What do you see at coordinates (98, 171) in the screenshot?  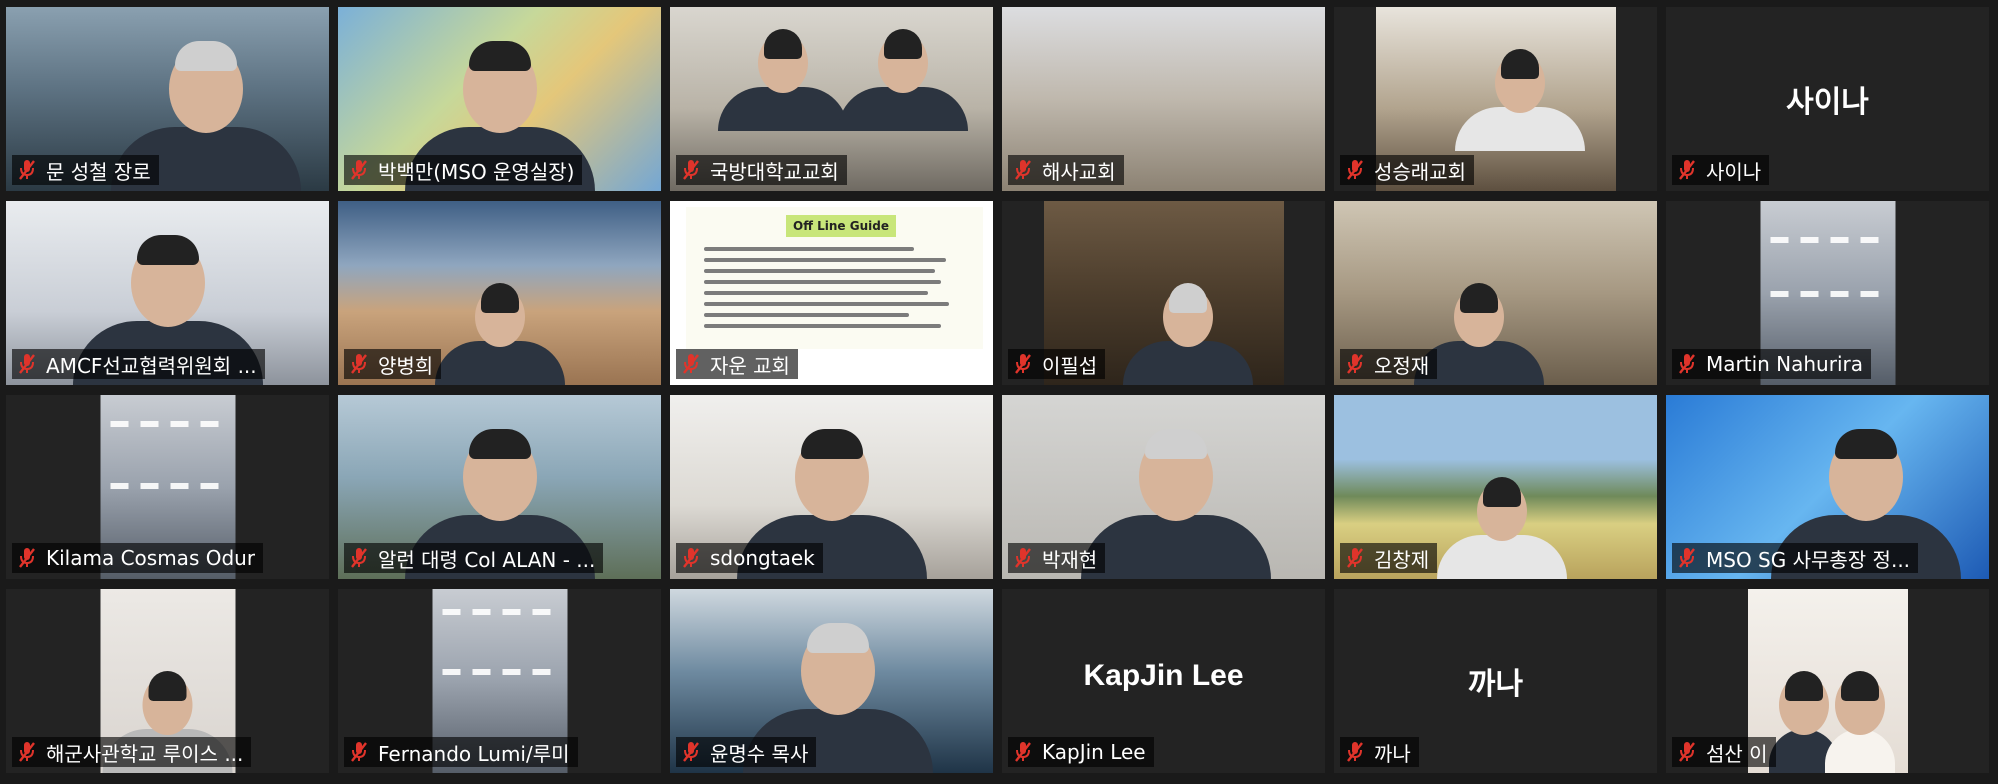 I see `participant-name: 문 성철 장로` at bounding box center [98, 171].